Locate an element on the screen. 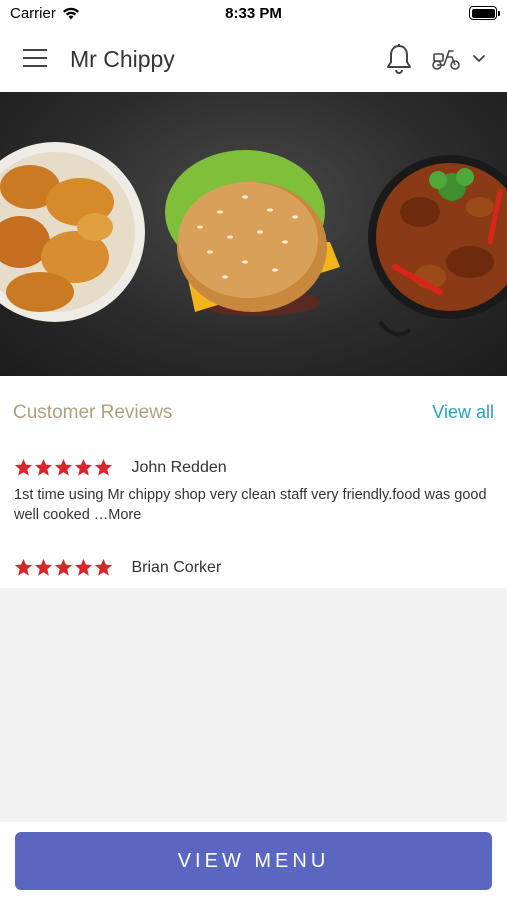  chevron-down-icon is located at coordinates (479, 59).